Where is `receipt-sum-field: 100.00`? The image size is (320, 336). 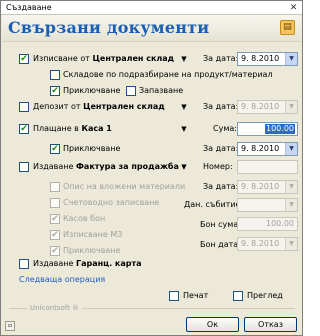
receipt-sum-field: 100.00 is located at coordinates (267, 224).